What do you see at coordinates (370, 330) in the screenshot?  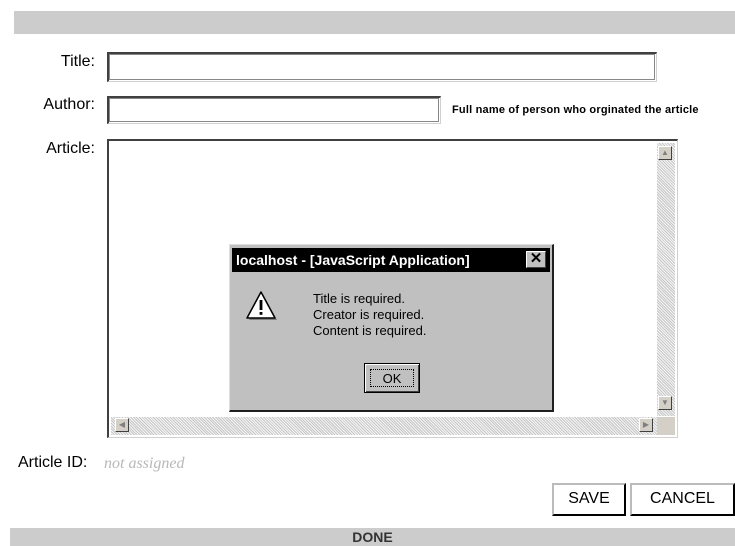 I see `message-line: Content is required.` at bounding box center [370, 330].